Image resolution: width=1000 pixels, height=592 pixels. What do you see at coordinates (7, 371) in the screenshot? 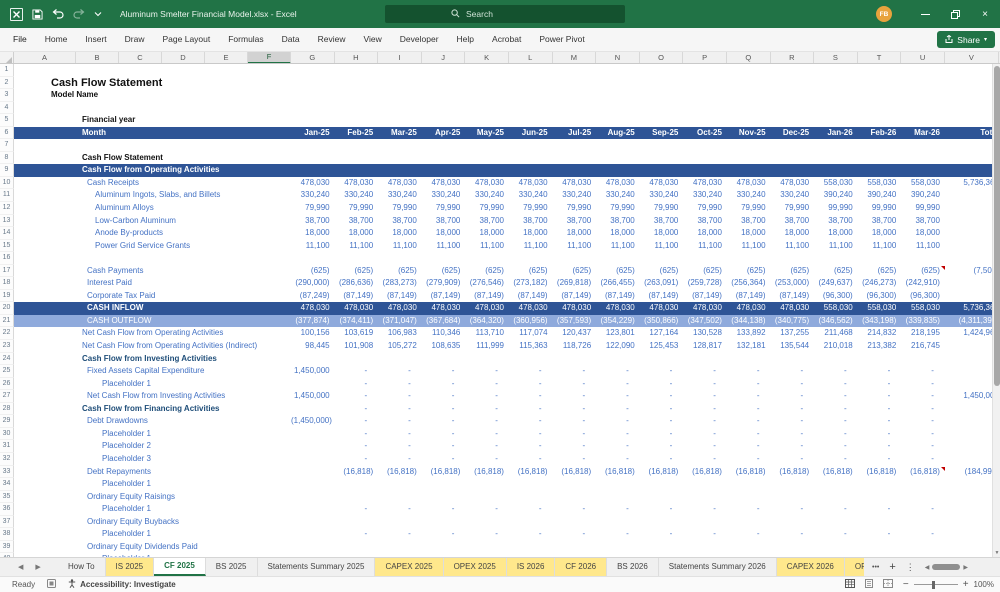
I see `row-header-25: 25` at bounding box center [7, 371].